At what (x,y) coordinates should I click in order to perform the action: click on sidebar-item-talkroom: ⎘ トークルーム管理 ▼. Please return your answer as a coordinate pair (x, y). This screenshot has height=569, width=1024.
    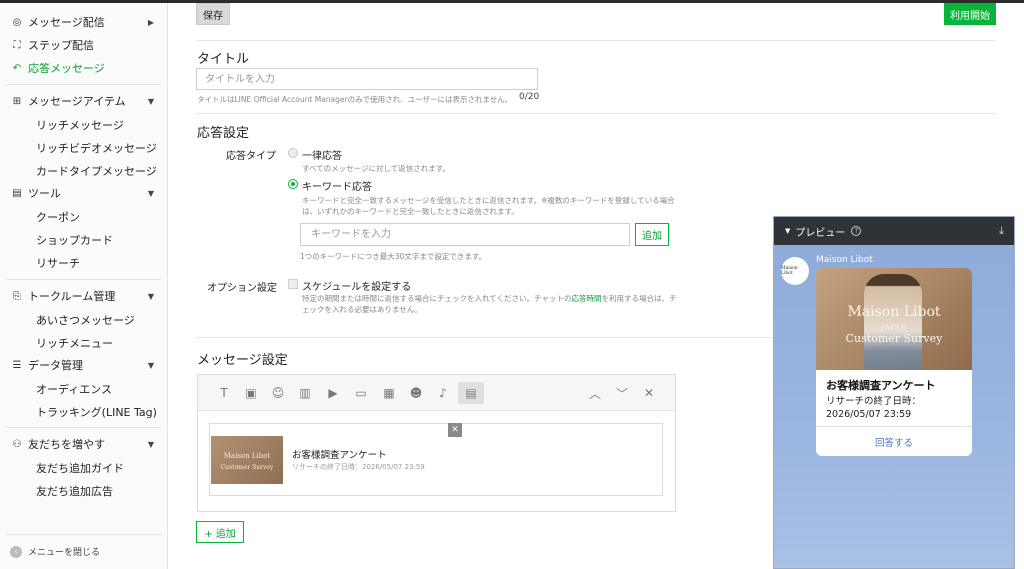
    Looking at the image, I should click on (84, 296).